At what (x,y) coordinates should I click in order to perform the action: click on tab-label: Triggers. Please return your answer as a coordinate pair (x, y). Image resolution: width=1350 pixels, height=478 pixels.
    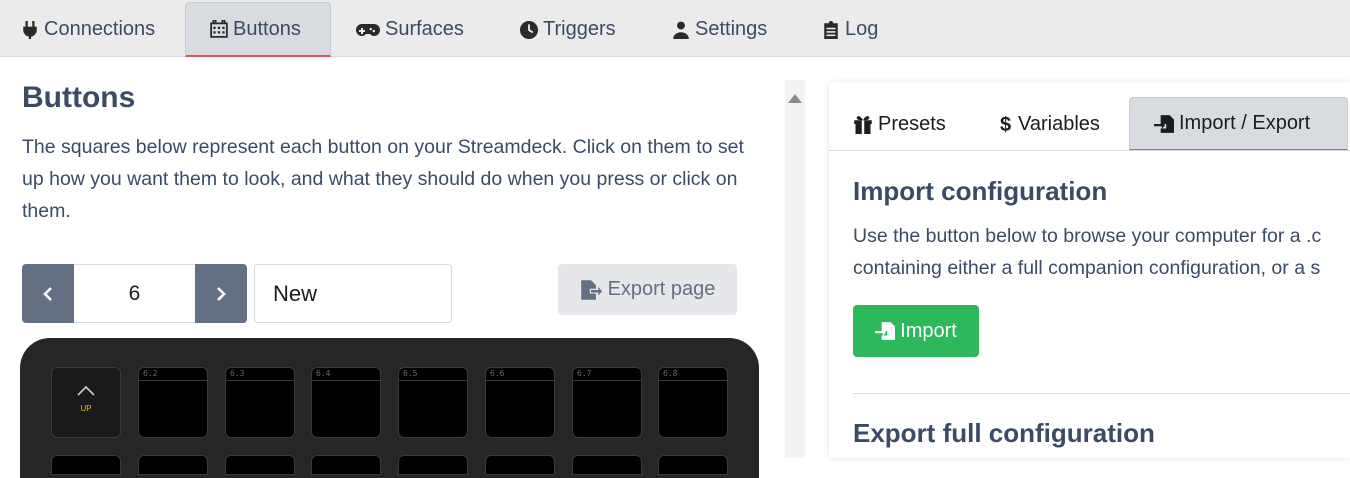
    Looking at the image, I should click on (579, 29).